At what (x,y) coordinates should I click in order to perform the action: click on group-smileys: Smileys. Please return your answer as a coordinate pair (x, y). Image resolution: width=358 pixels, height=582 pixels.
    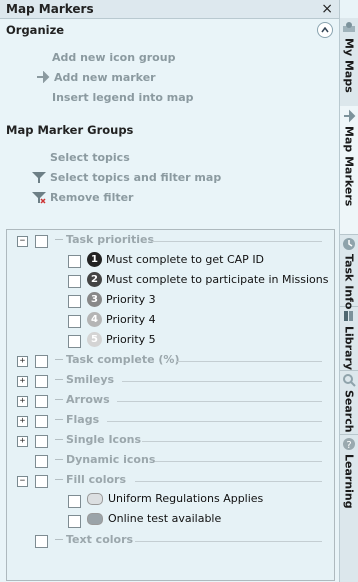
    Looking at the image, I should click on (84, 379).